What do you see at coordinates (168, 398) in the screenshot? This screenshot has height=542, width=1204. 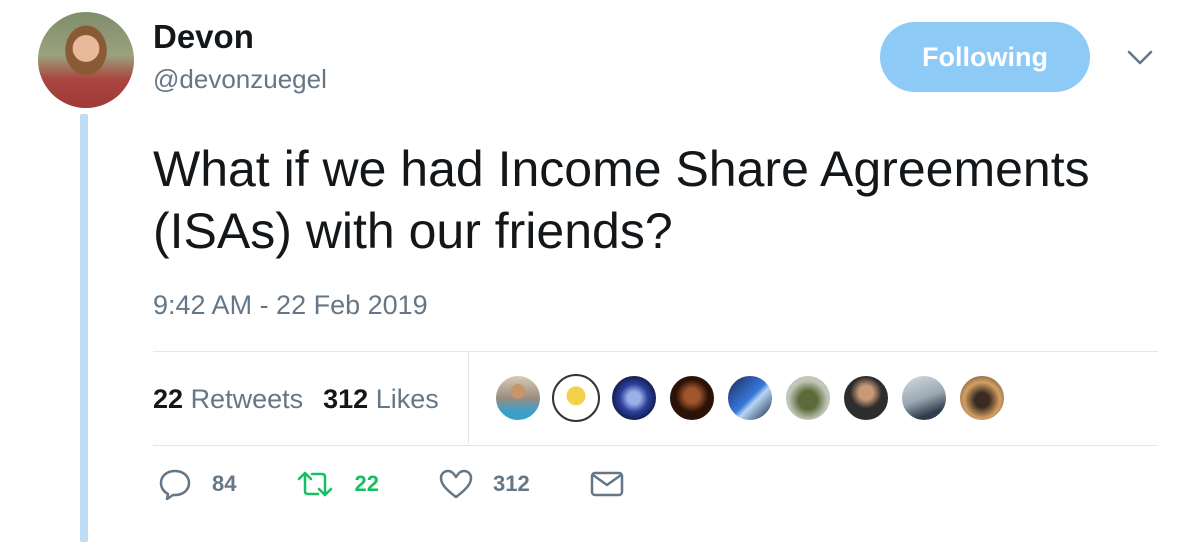 I see `retweets-count: 22` at bounding box center [168, 398].